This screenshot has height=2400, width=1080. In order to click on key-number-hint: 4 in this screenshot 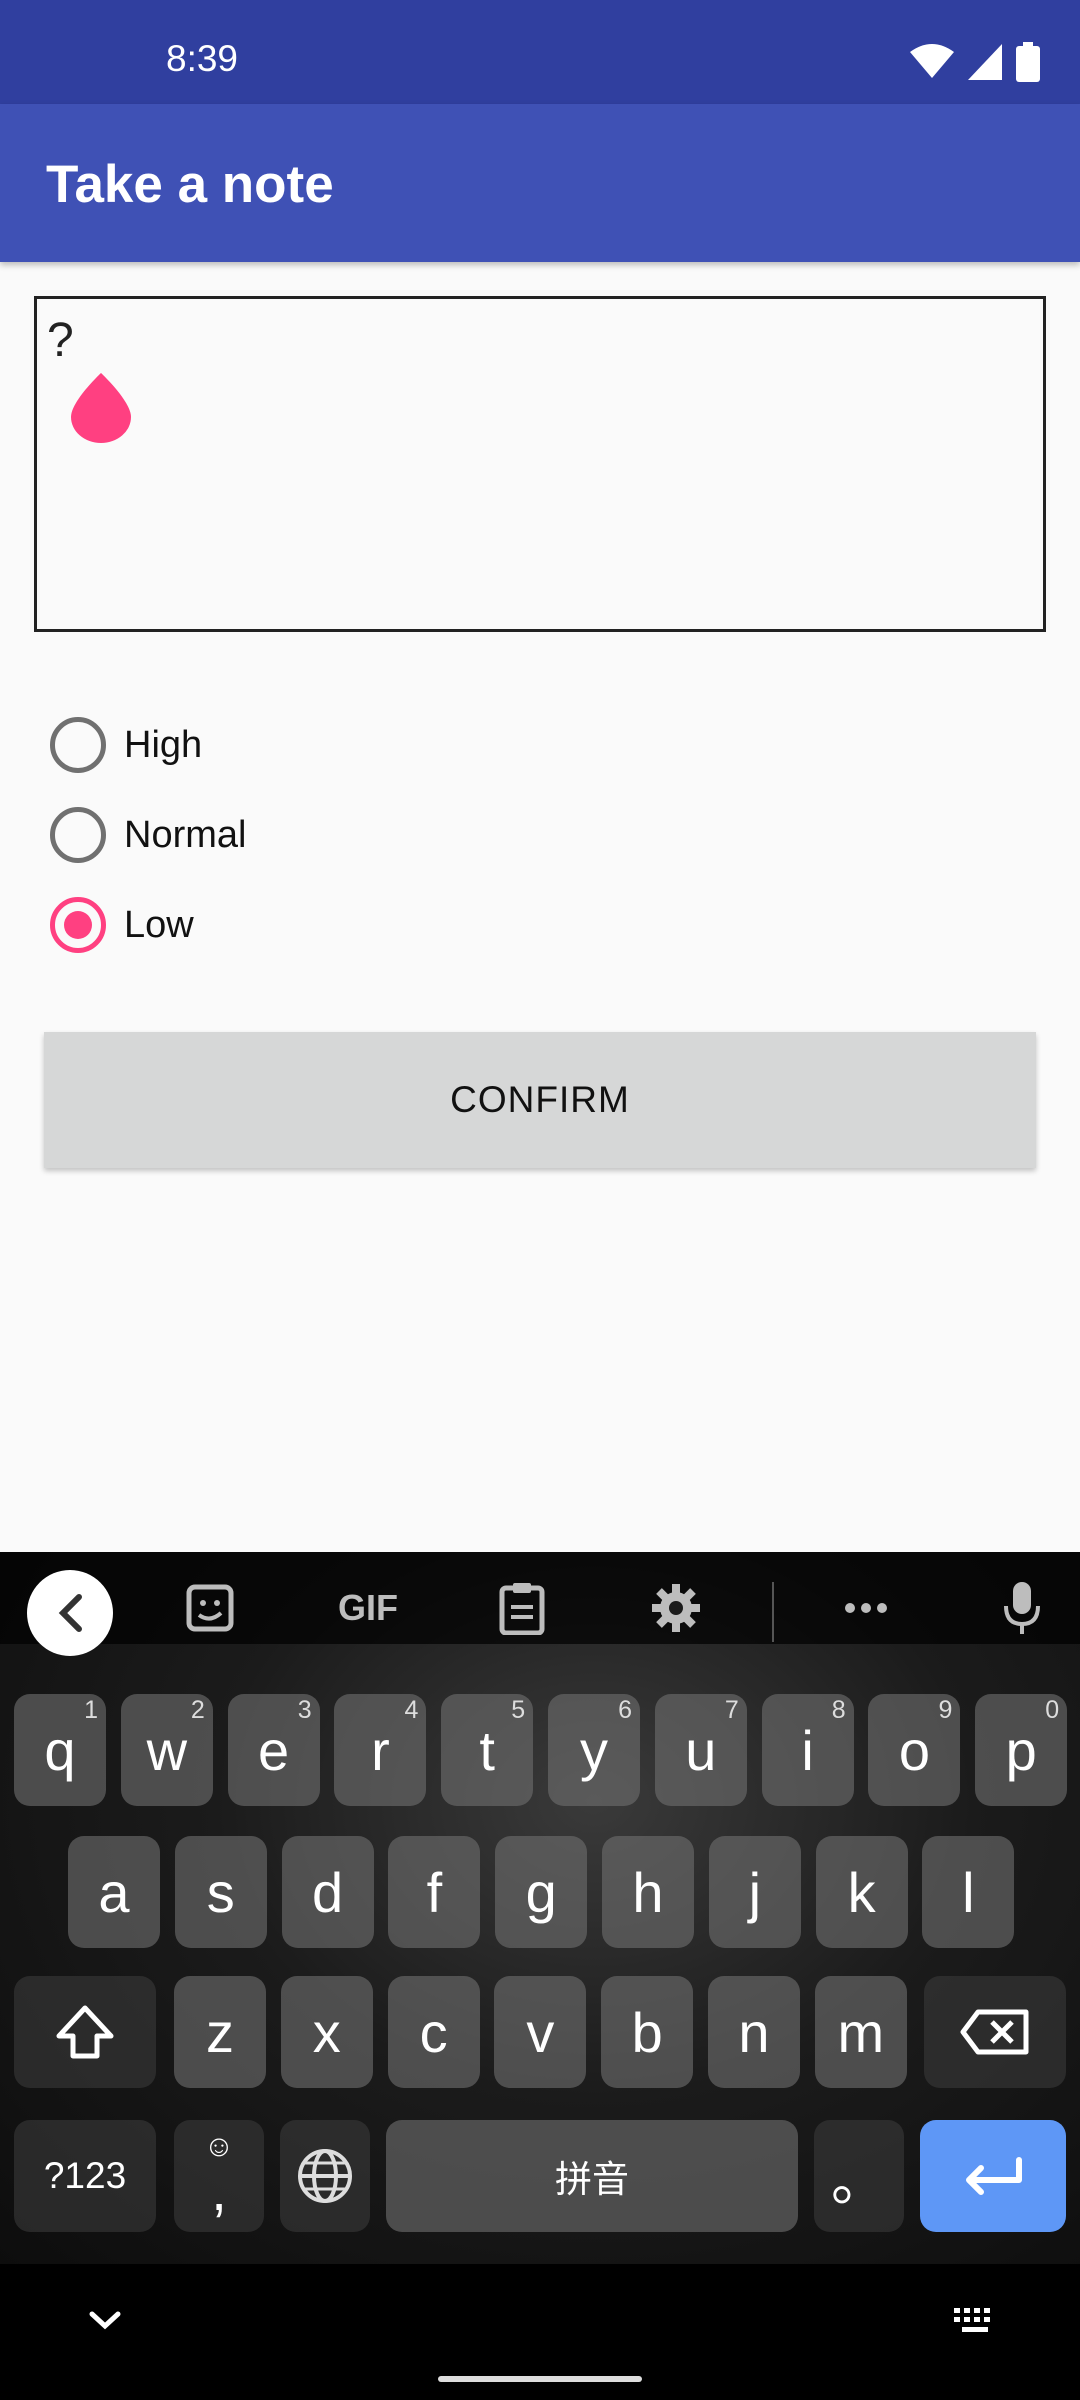, I will do `click(411, 1710)`.